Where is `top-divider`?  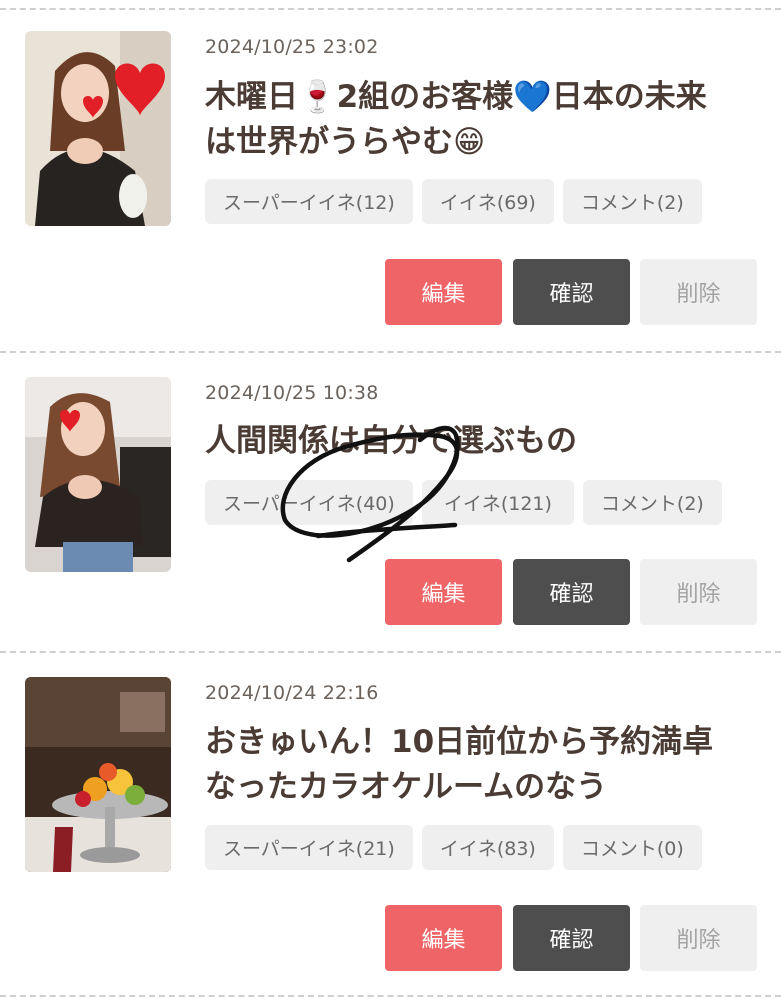
top-divider is located at coordinates (390, 9).